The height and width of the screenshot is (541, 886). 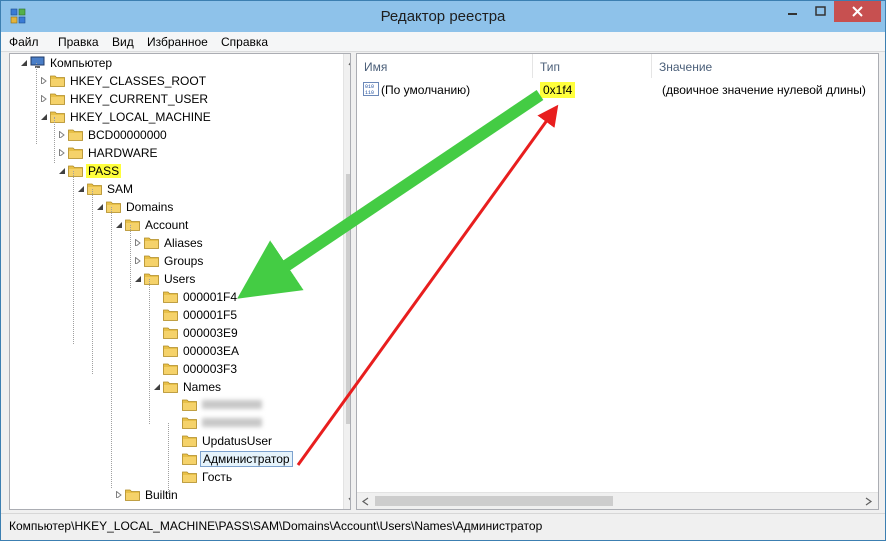 I want to click on column-header-value: Значение, so click(x=765, y=66).